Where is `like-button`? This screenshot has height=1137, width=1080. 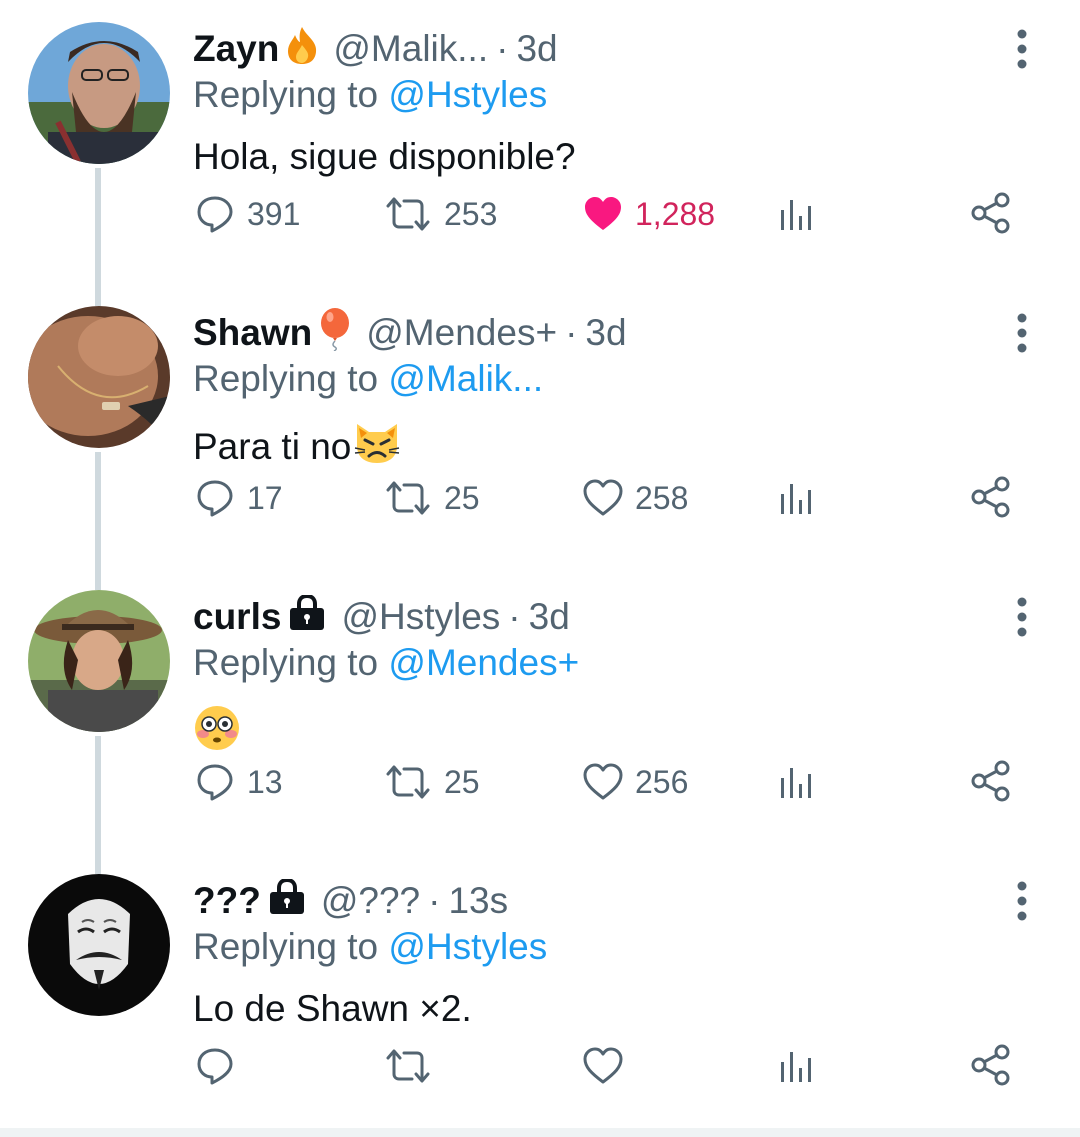 like-button is located at coordinates (603, 1066).